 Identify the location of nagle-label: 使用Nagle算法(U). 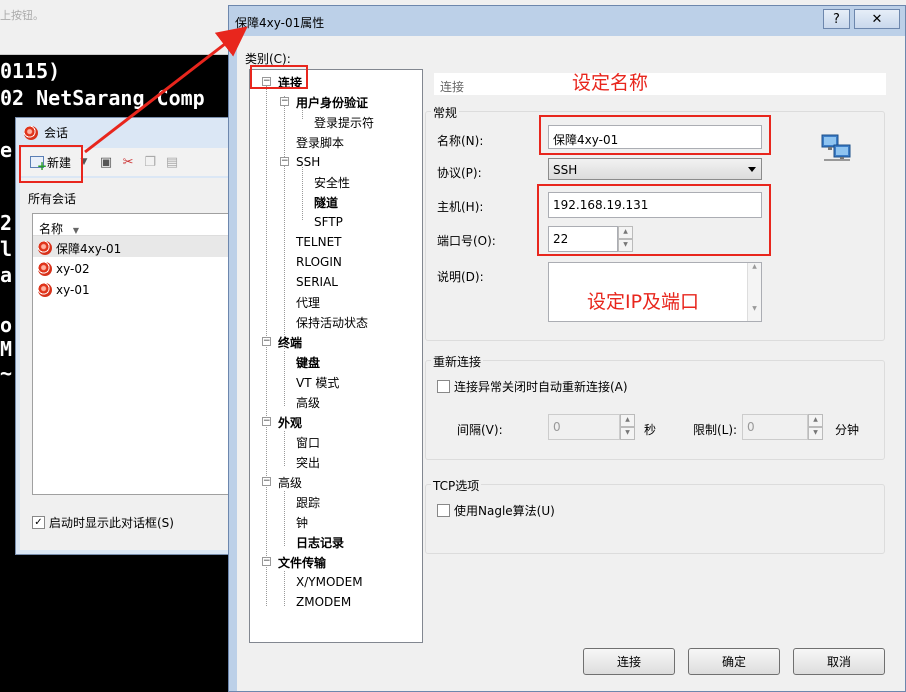
(504, 511).